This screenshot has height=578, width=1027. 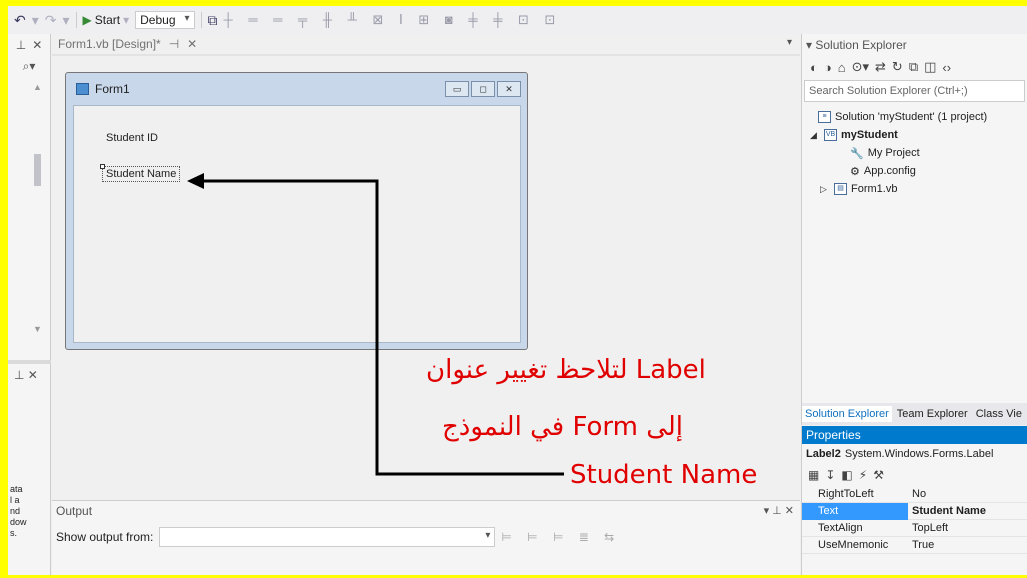 What do you see at coordinates (87, 20) in the screenshot?
I see `play-icon: ▶` at bounding box center [87, 20].